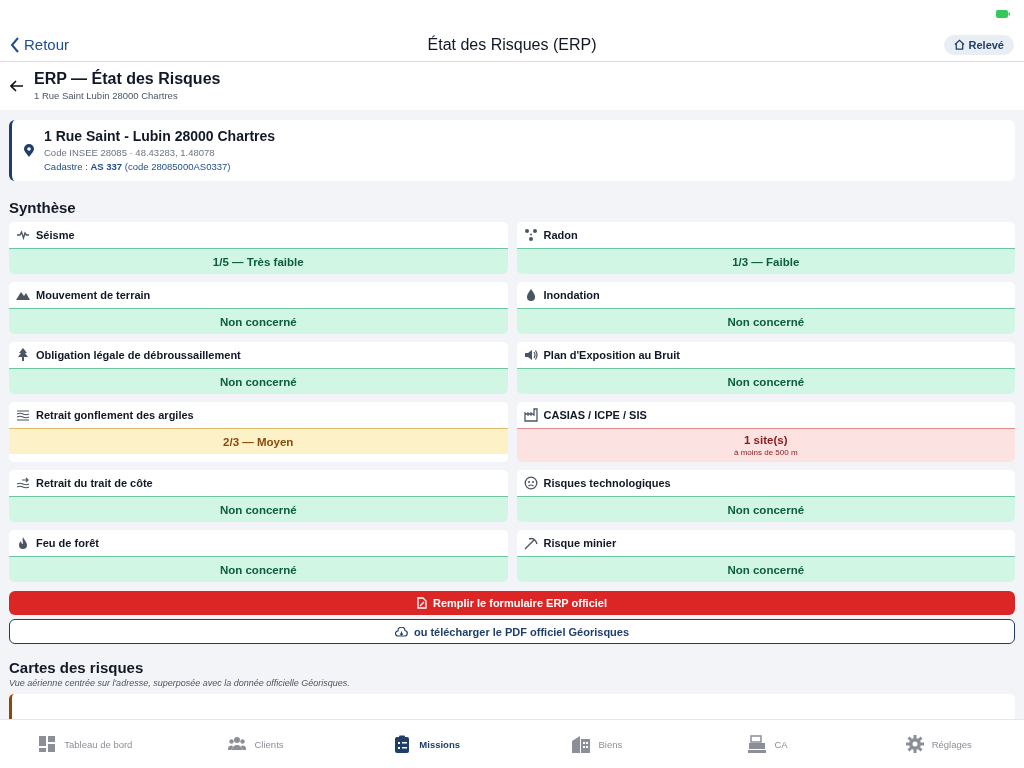 This screenshot has height=768, width=1024. Describe the element at coordinates (959, 44) in the screenshot. I see `home-icon` at that location.